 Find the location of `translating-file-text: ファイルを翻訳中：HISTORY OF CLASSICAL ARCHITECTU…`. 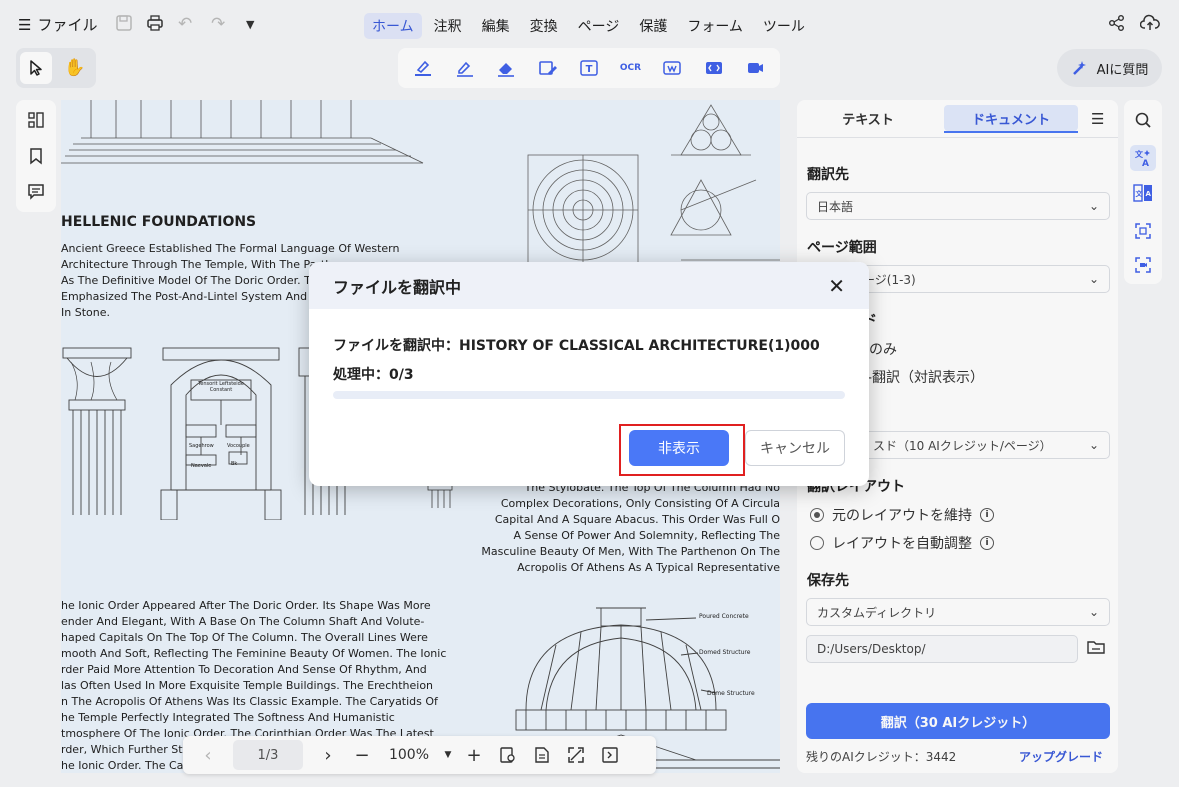

translating-file-text: ファイルを翻訳中：HISTORY OF CLASSICAL ARCHITECTU… is located at coordinates (576, 346).